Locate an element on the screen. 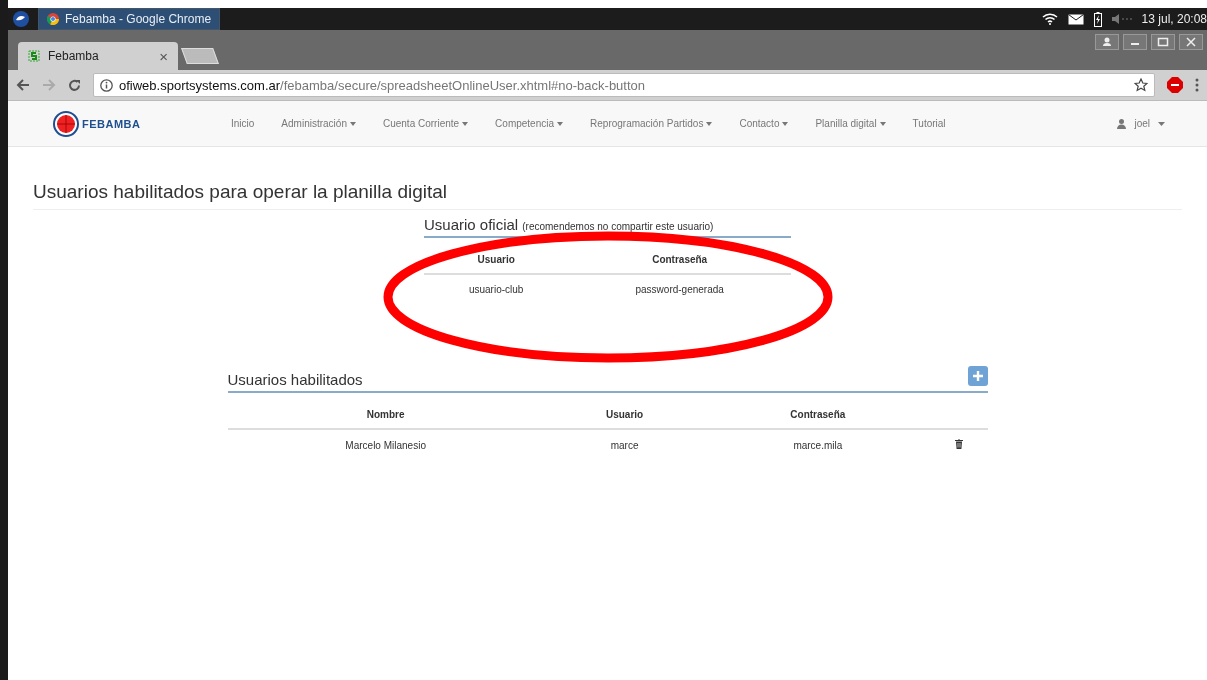 Image resolution: width=1207 pixels, height=680 pixels. minimize-icon is located at coordinates (1135, 42).